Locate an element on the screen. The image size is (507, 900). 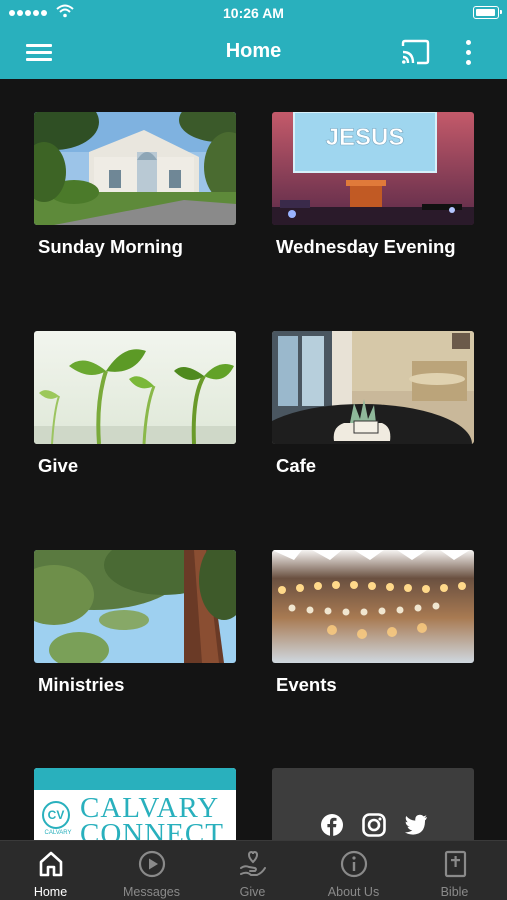
home-icon is located at coordinates (51, 864).